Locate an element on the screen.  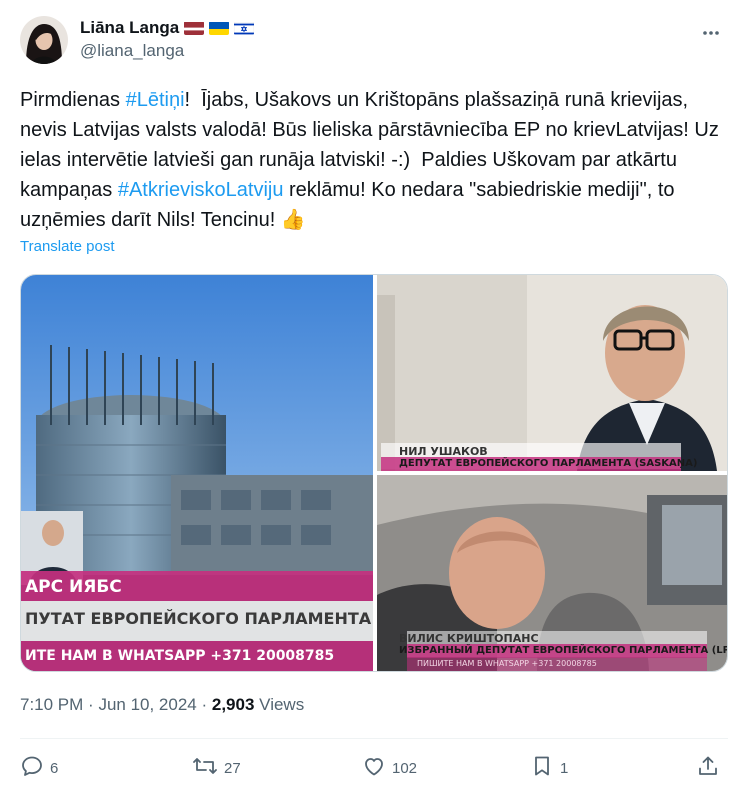
caption-name: НИЛ УШАКОВ is located at coordinates (443, 451).